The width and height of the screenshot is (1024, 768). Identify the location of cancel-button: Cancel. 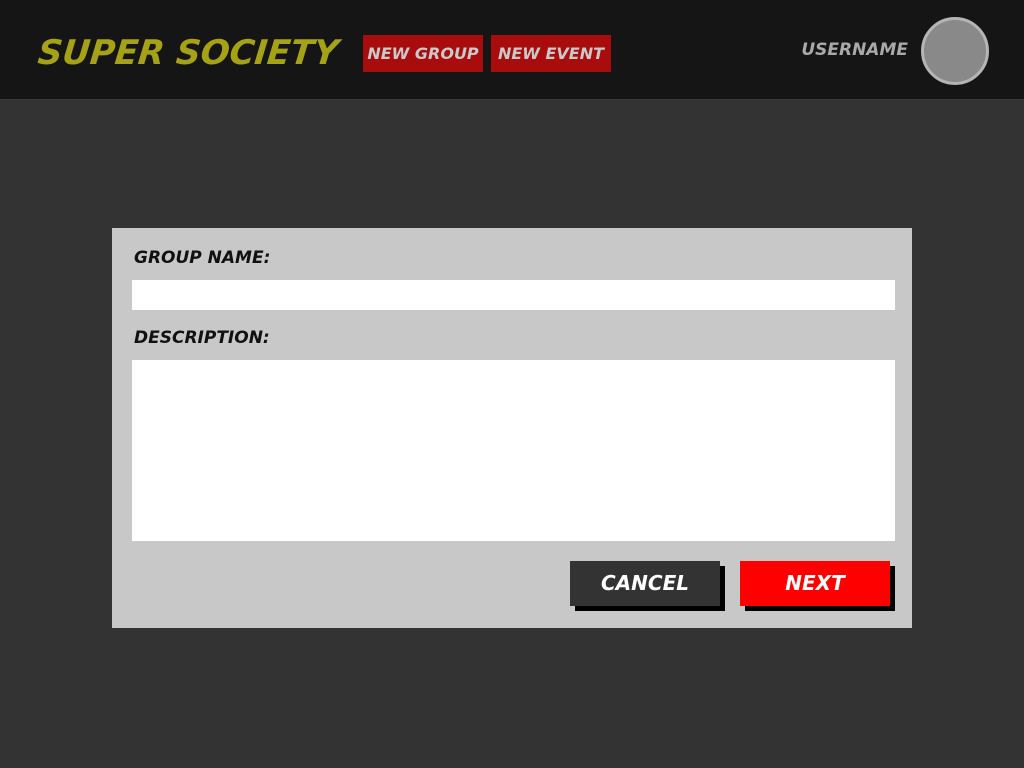
(645, 583).